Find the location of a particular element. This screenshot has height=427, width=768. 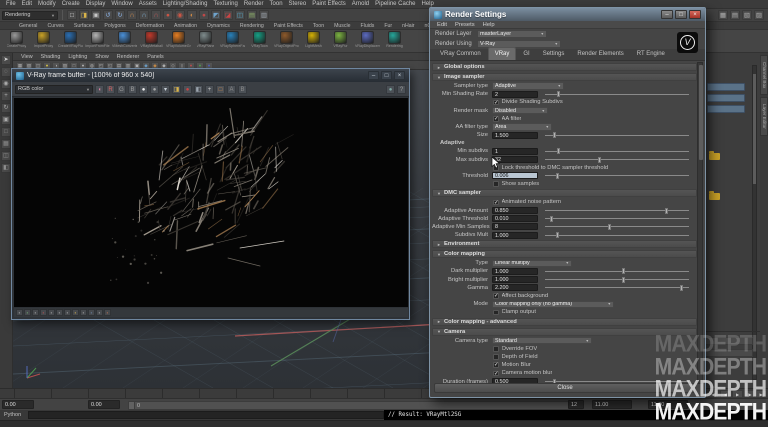

render-view-icon: ● is located at coordinates (168, 15).